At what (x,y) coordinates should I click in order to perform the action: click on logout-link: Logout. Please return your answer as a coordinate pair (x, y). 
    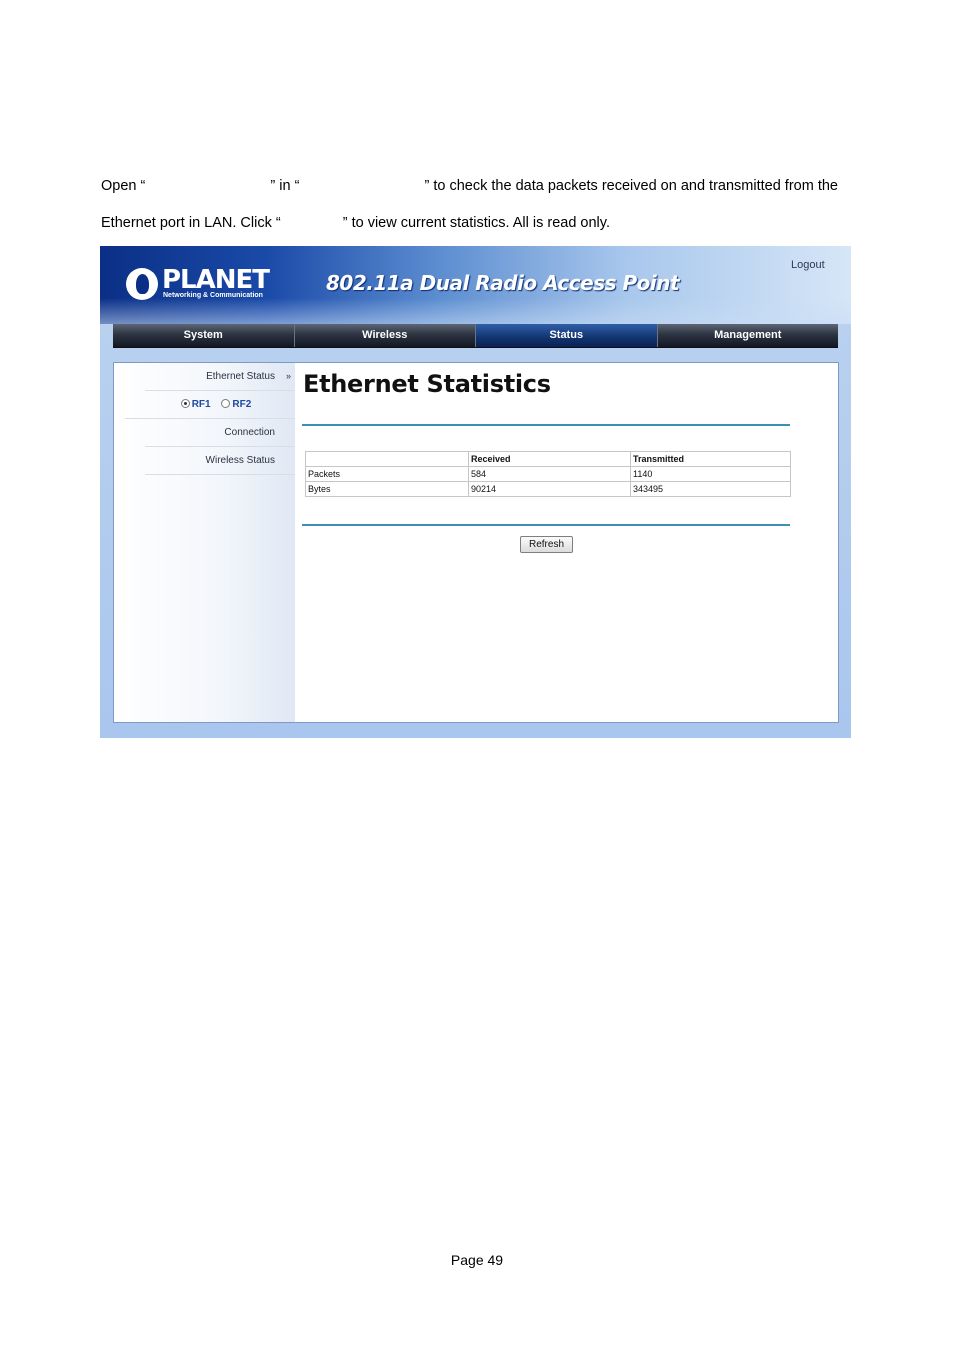
    Looking at the image, I should click on (808, 265).